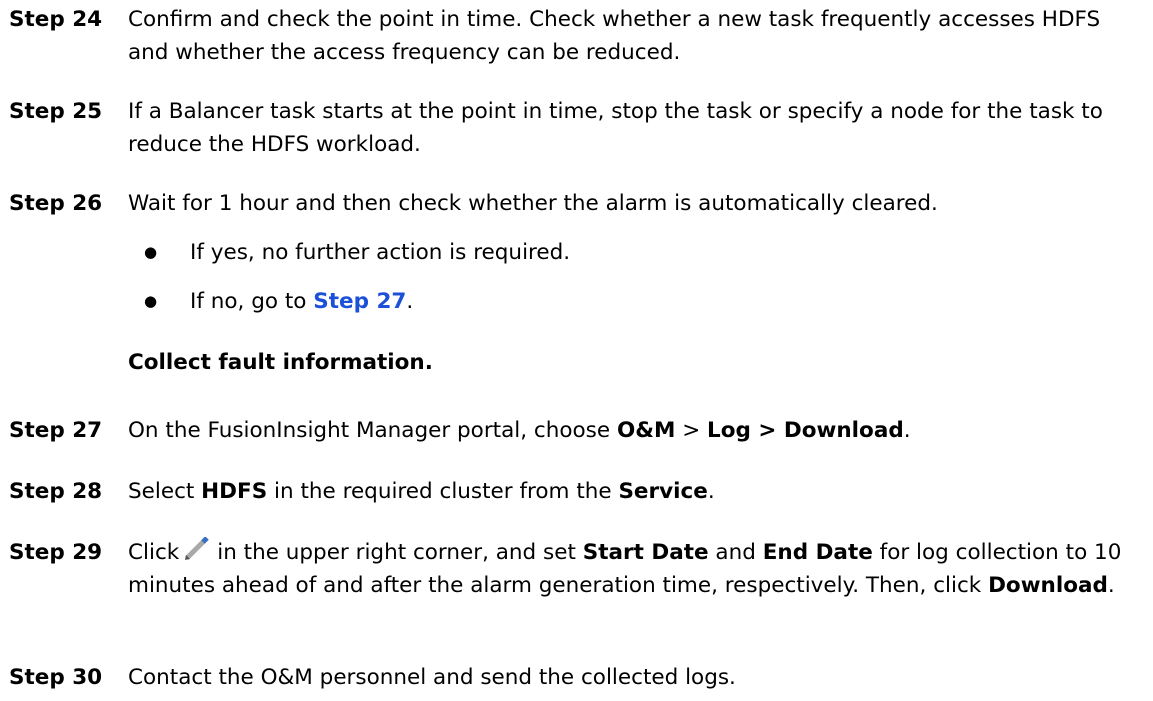  What do you see at coordinates (380, 252) in the screenshot?
I see `bullet-text: If yes, no further action is required.` at bounding box center [380, 252].